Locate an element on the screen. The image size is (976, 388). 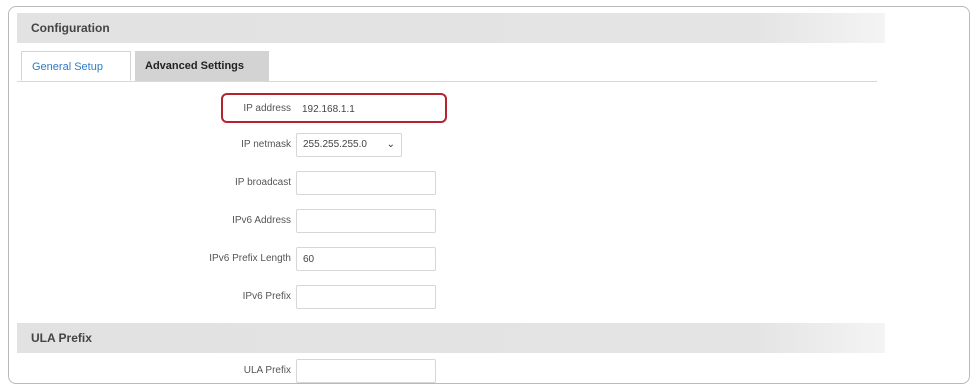
ipv6-prefix-length-label-row: IPv6 Prefix Length is located at coordinates (150, 259).